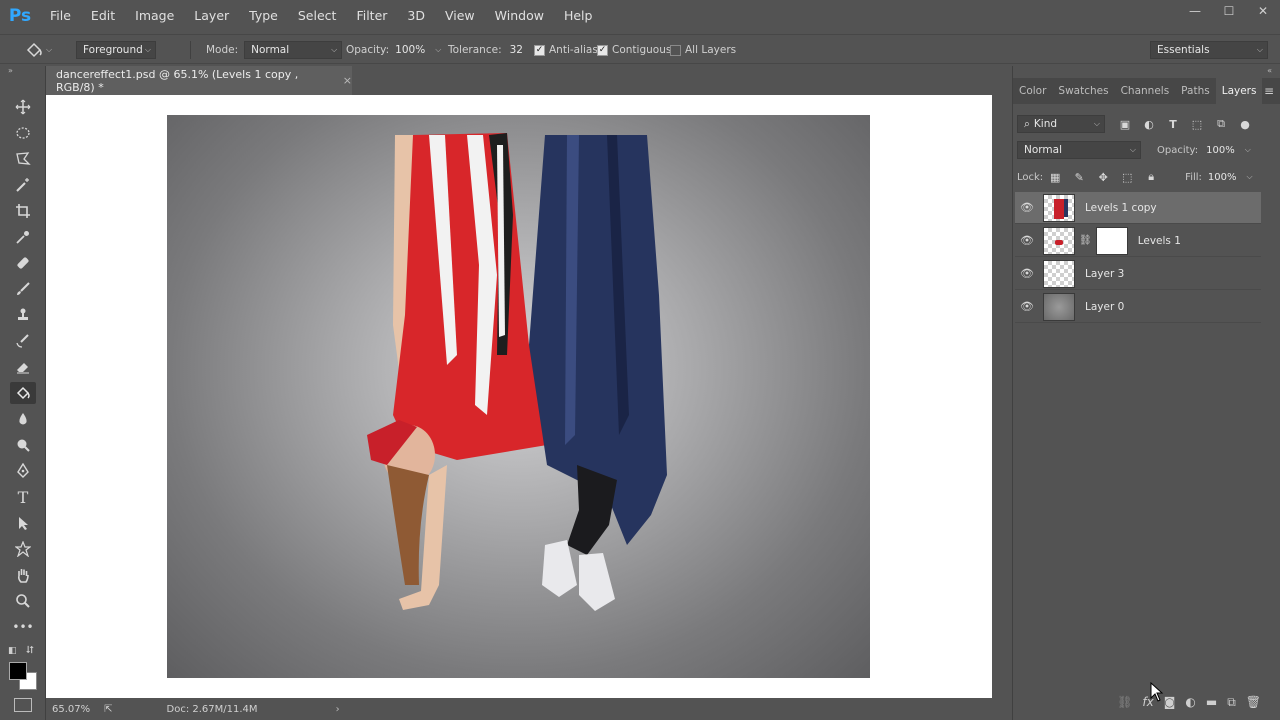  Describe the element at coordinates (1211, 702) in the screenshot. I see `new-group-icon: ▬` at that location.